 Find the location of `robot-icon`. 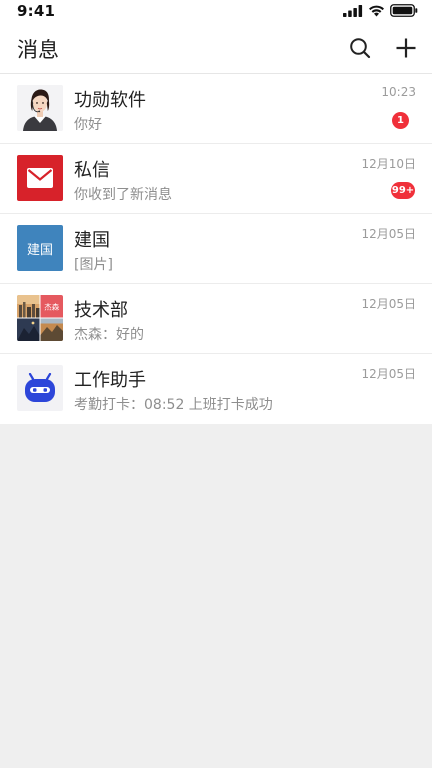

robot-icon is located at coordinates (40, 387).